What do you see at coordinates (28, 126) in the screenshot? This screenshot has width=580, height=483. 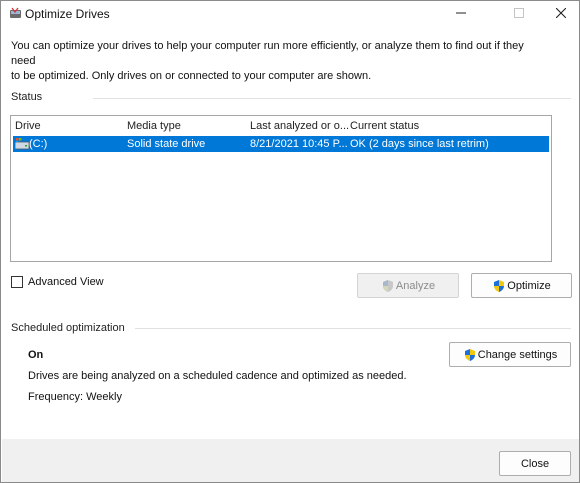 I see `column-header-drive: Drive` at bounding box center [28, 126].